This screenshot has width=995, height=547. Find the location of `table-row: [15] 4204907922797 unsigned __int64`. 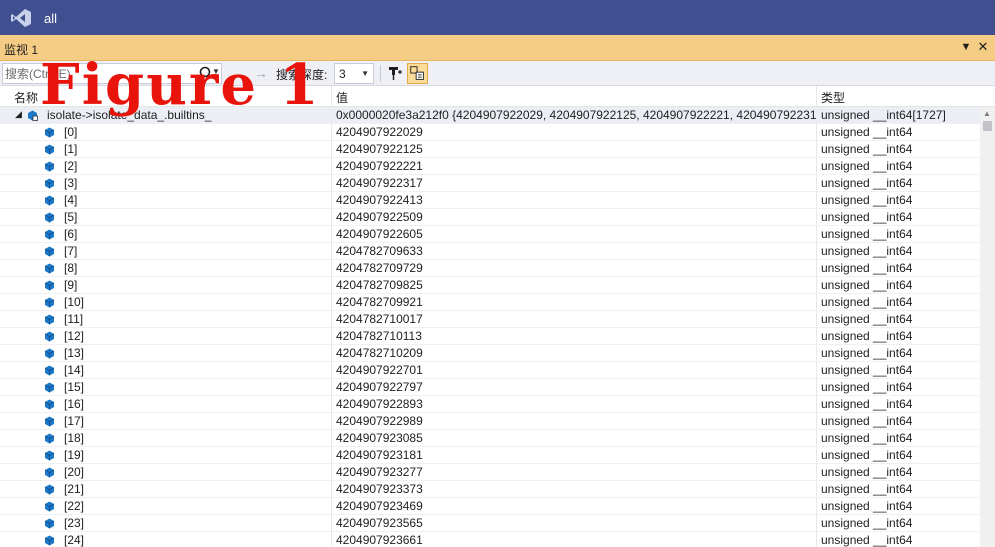

table-row: [15] 4204907922797 unsigned __int64 is located at coordinates (490, 387).